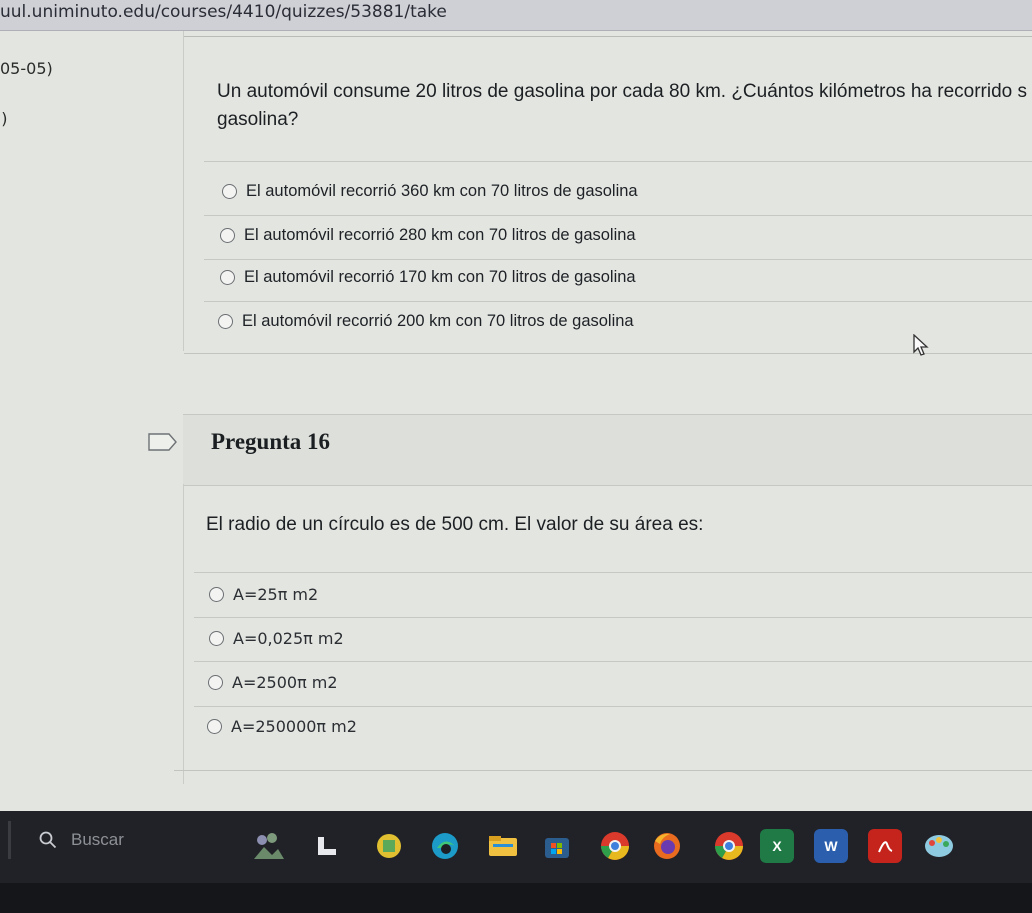  Describe the element at coordinates (163, 442) in the screenshot. I see `flag-question-icon` at that location.